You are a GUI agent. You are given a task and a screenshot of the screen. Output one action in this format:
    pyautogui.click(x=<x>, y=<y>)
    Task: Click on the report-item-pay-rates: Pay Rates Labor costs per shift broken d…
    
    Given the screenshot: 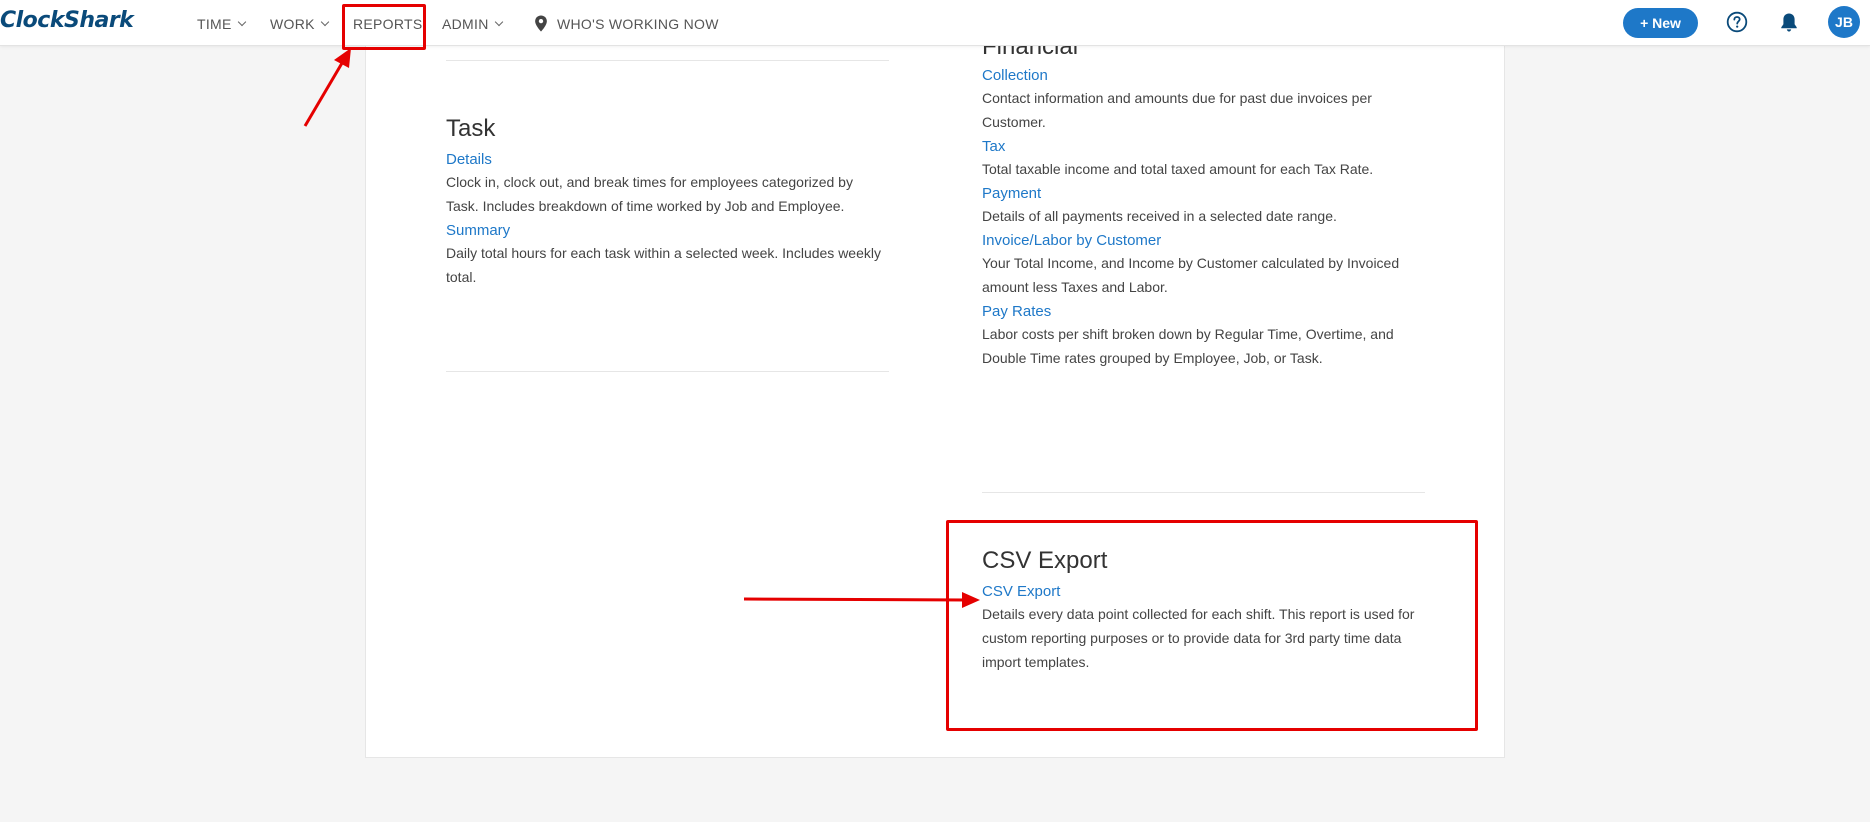 What is the action you would take?
    pyautogui.click(x=1203, y=336)
    